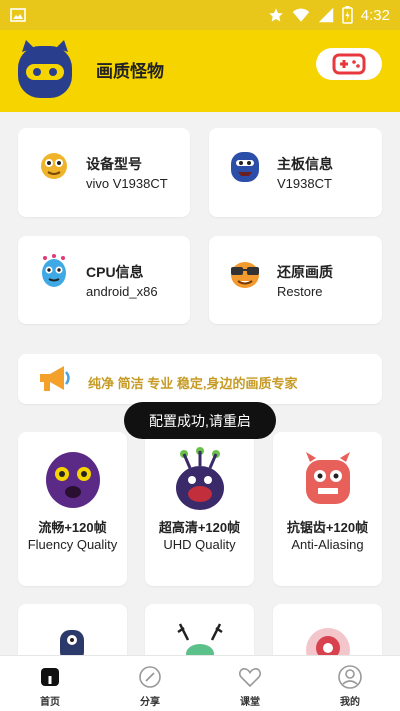  What do you see at coordinates (115, 272) in the screenshot?
I see `cpu-info-title: CPU信息` at bounding box center [115, 272].